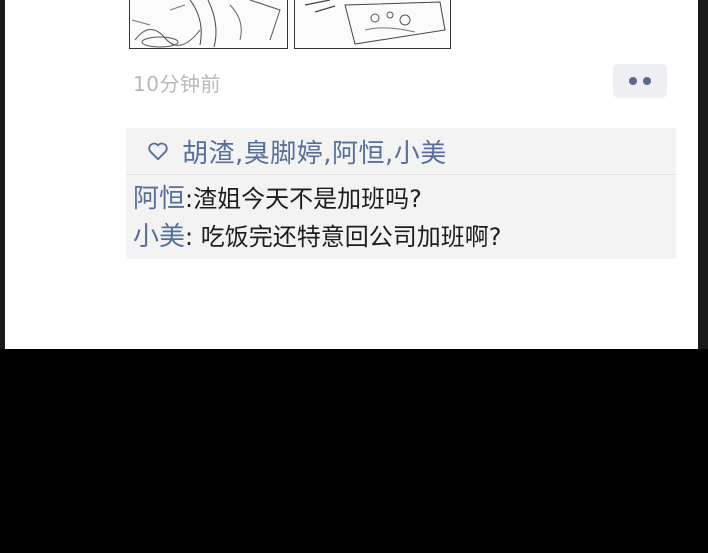 The height and width of the screenshot is (553, 708). Describe the element at coordinates (314, 151) in the screenshot. I see `likes-names: 胡渣,臭脚婷,阿恒,小美` at that location.